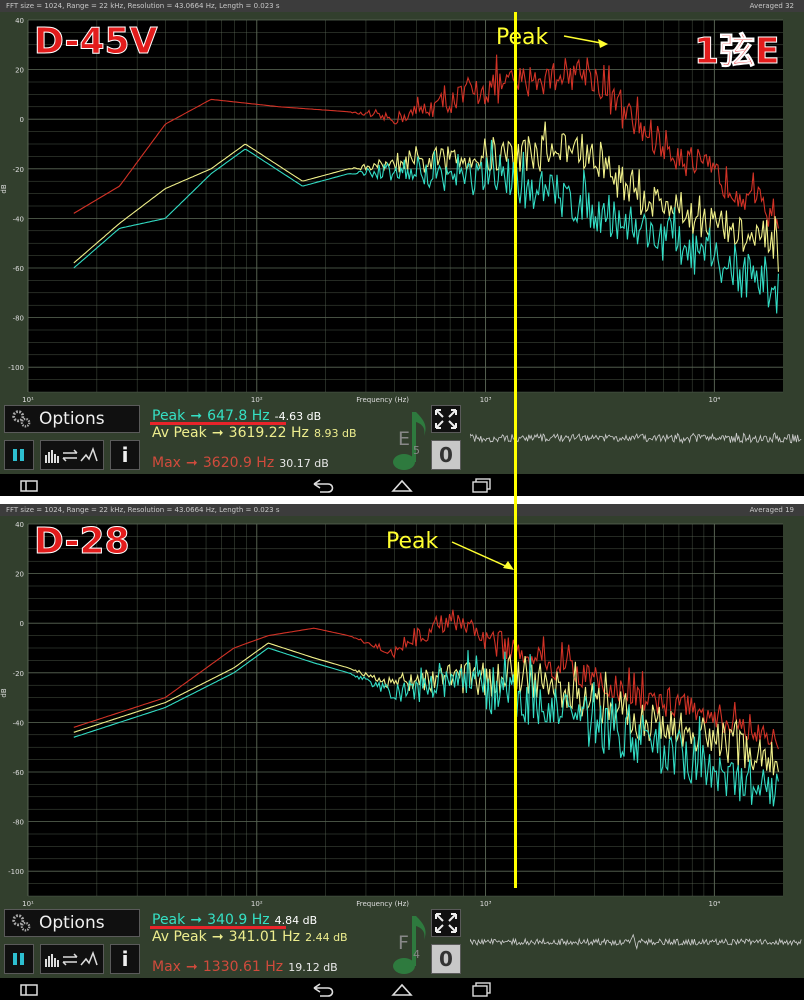 The image size is (804, 1004). What do you see at coordinates (243, 967) in the screenshot?
I see `max-frequency: 1330.61 Hz` at bounding box center [243, 967].